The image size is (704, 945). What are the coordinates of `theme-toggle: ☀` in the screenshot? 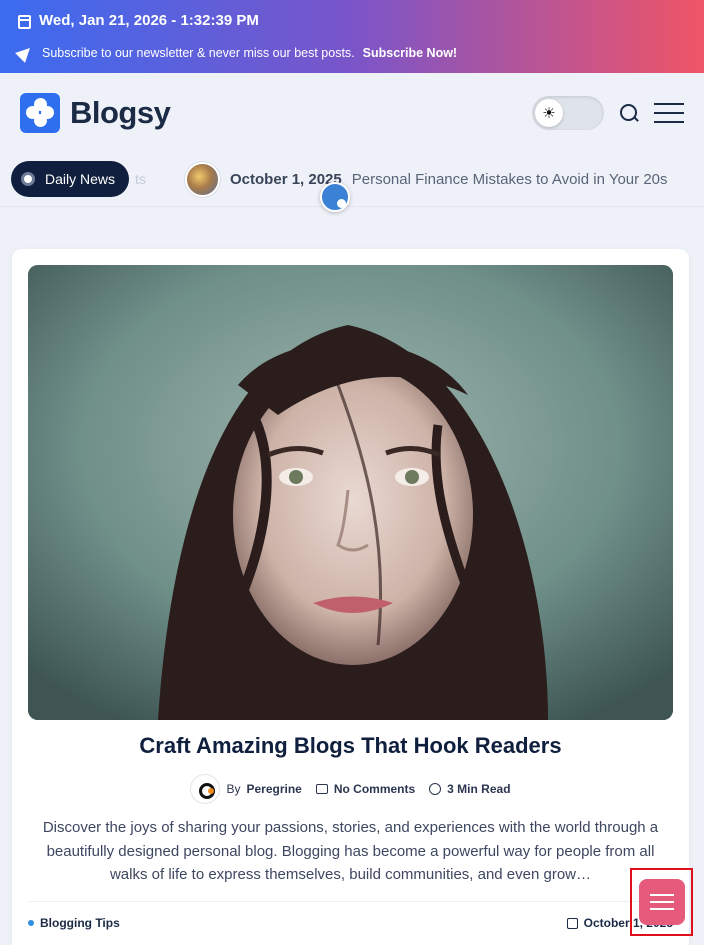 It's located at (568, 113).